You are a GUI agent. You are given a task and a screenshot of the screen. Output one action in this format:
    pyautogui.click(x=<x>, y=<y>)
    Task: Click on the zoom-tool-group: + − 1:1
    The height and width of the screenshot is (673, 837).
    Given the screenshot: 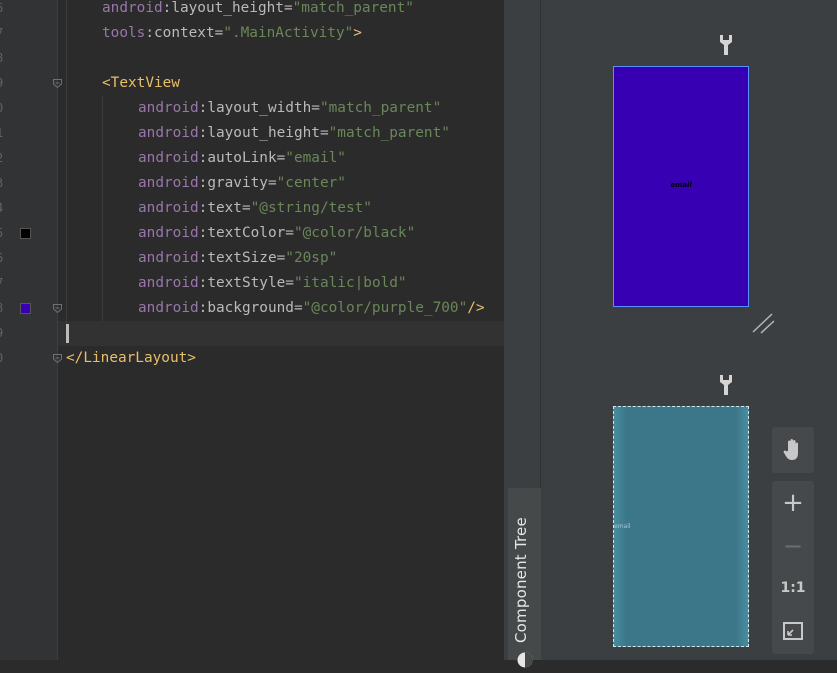 What is the action you would take?
    pyautogui.click(x=793, y=567)
    